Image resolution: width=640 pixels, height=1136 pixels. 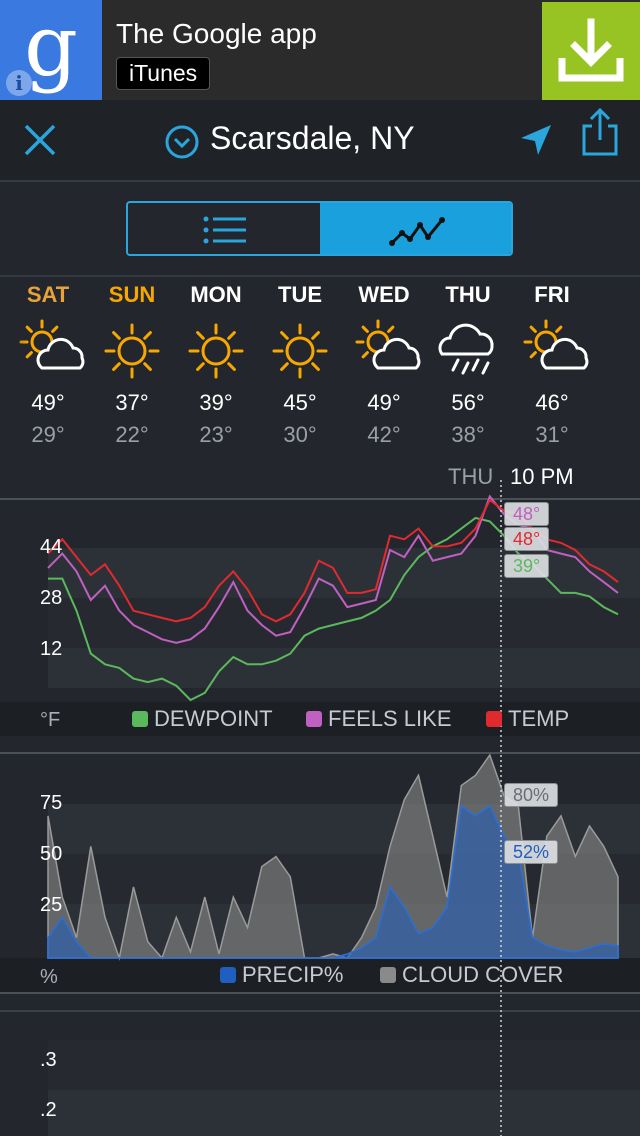 I want to click on download-icon, so click(x=591, y=50).